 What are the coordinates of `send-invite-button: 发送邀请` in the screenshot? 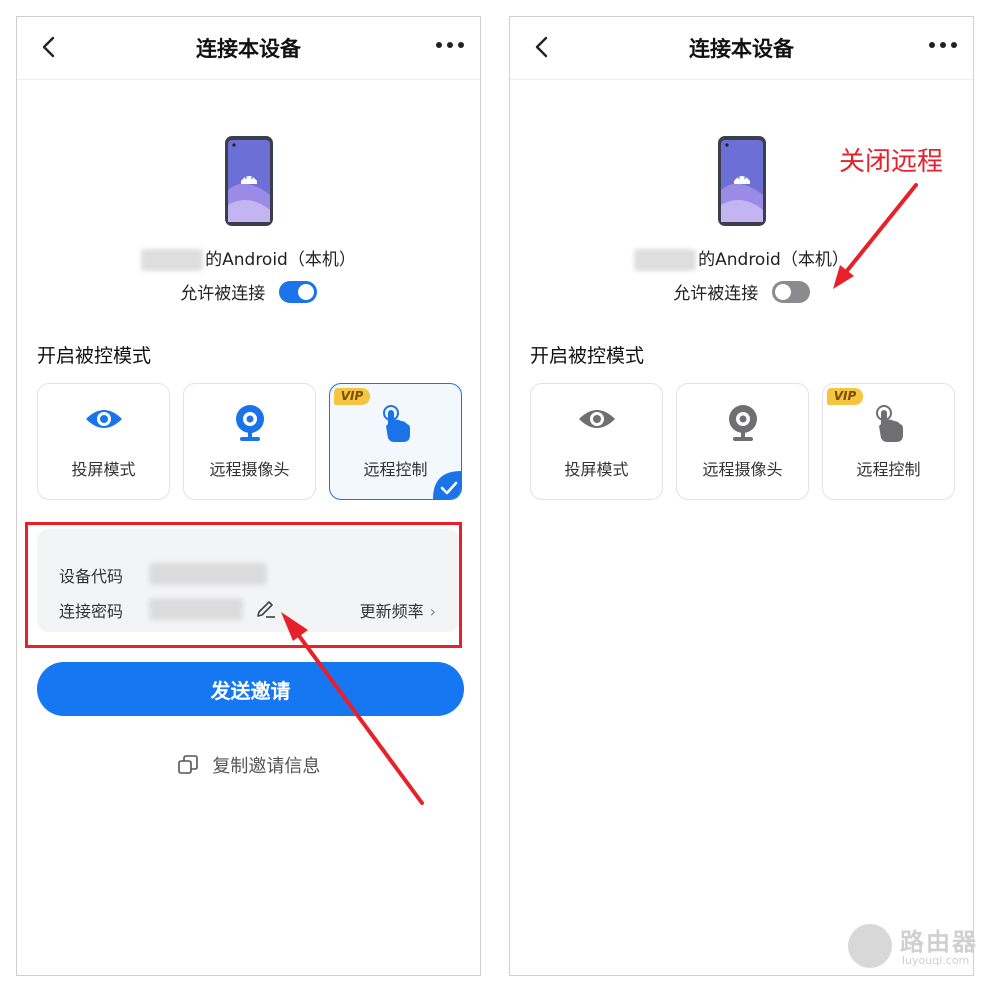 It's located at (250, 689).